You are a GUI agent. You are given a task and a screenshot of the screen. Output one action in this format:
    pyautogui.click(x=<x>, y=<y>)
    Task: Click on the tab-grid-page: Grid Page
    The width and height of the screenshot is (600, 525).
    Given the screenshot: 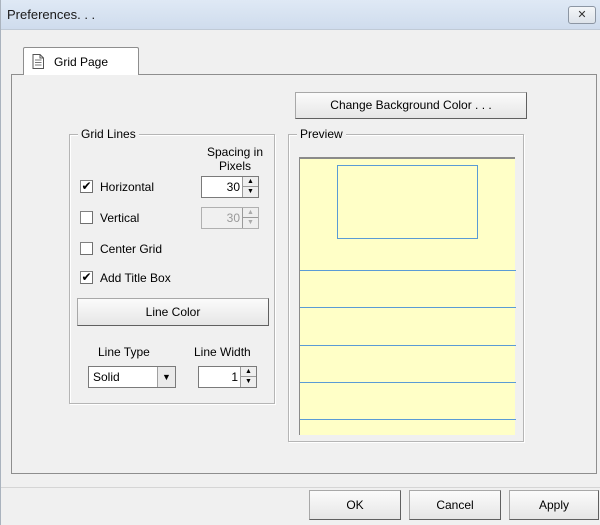 What is the action you would take?
    pyautogui.click(x=81, y=61)
    